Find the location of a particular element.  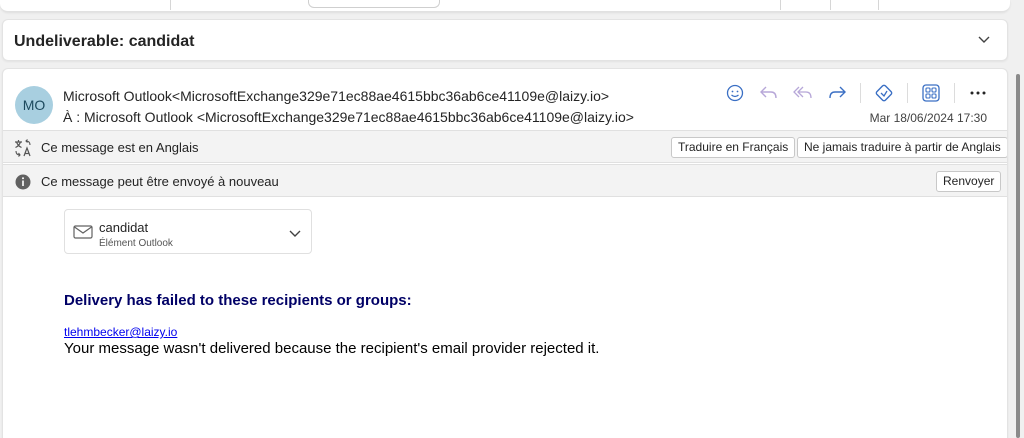

info-icon is located at coordinates (23, 182).